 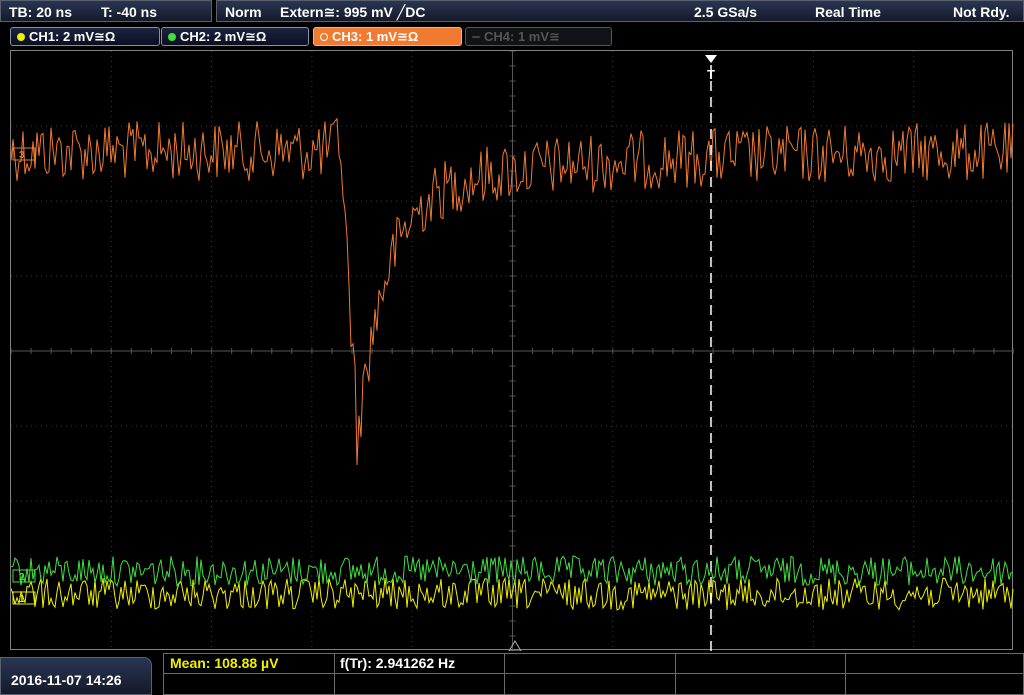 I want to click on ch2-label: CH2: 2 mV≅Ω, so click(x=223, y=36).